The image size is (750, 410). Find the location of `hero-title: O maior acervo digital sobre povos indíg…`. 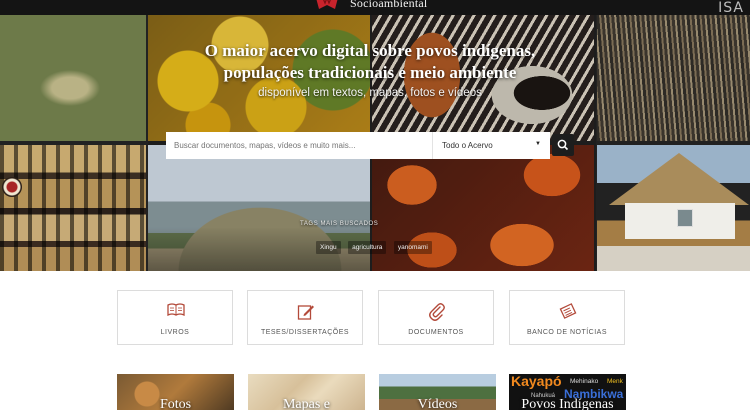

hero-title: O maior acervo digital sobre povos indíg… is located at coordinates (370, 61).